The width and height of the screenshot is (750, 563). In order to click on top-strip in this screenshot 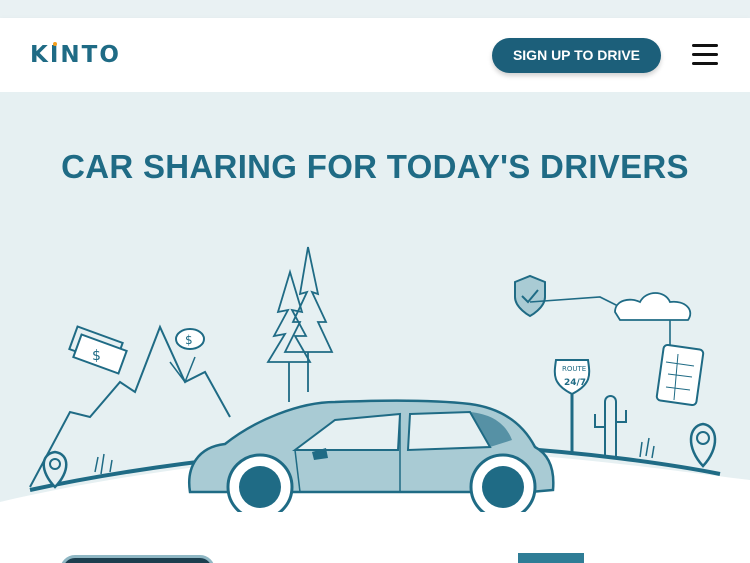, I will do `click(375, 9)`.